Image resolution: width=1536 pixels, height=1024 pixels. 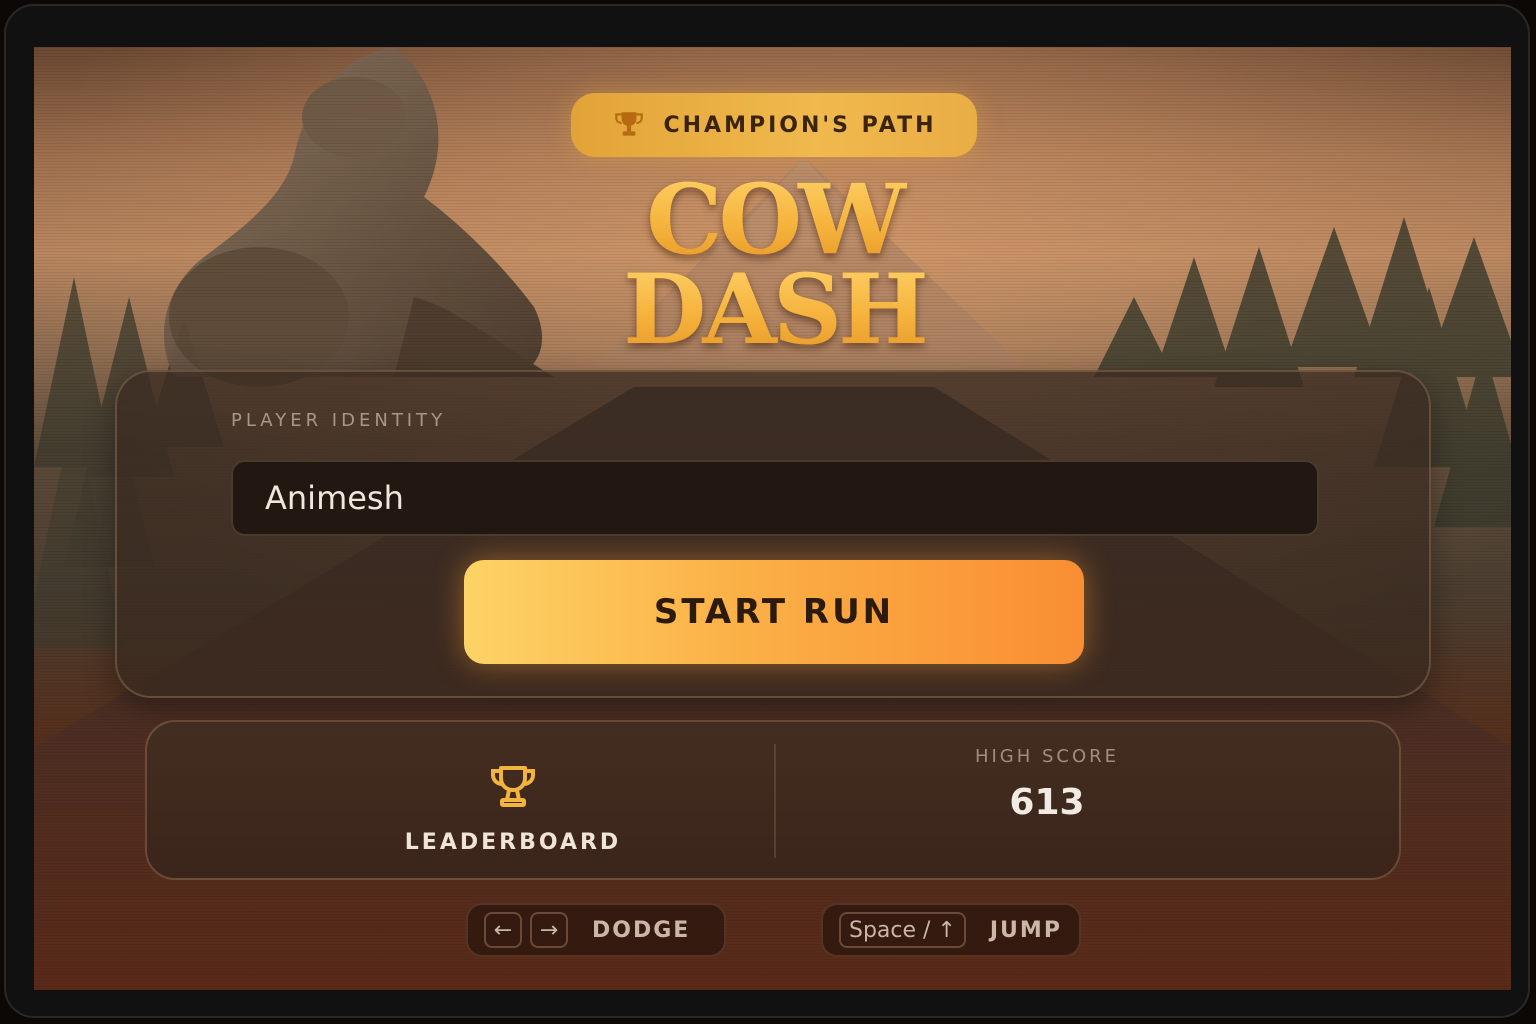 I want to click on stats-panel: LEADERBOARD HIGH SCORE 613, so click(x=773, y=800).